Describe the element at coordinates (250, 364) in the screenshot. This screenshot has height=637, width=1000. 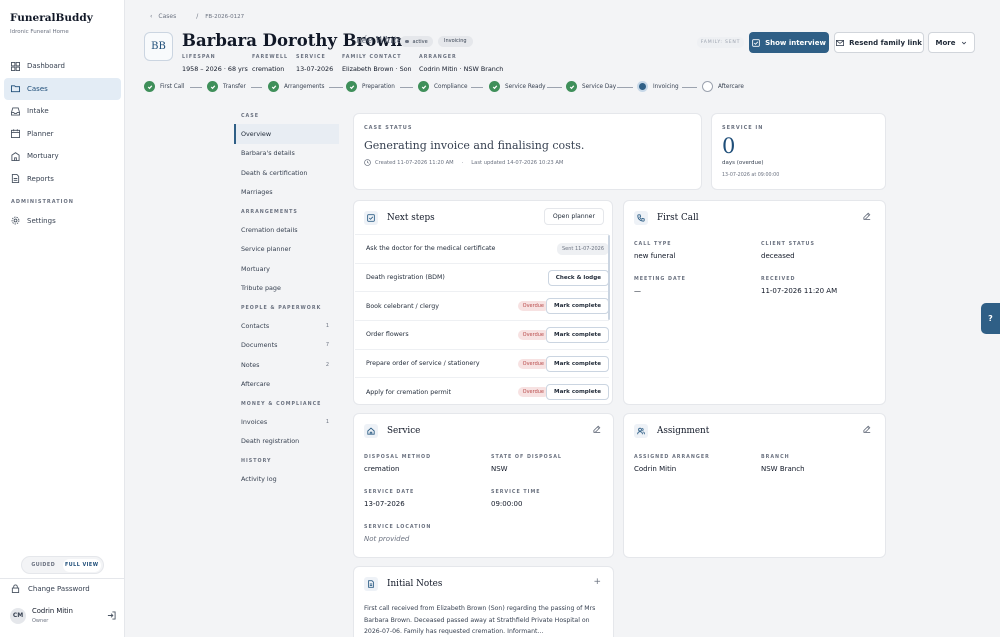
I see `subnav-label: Notes` at that location.